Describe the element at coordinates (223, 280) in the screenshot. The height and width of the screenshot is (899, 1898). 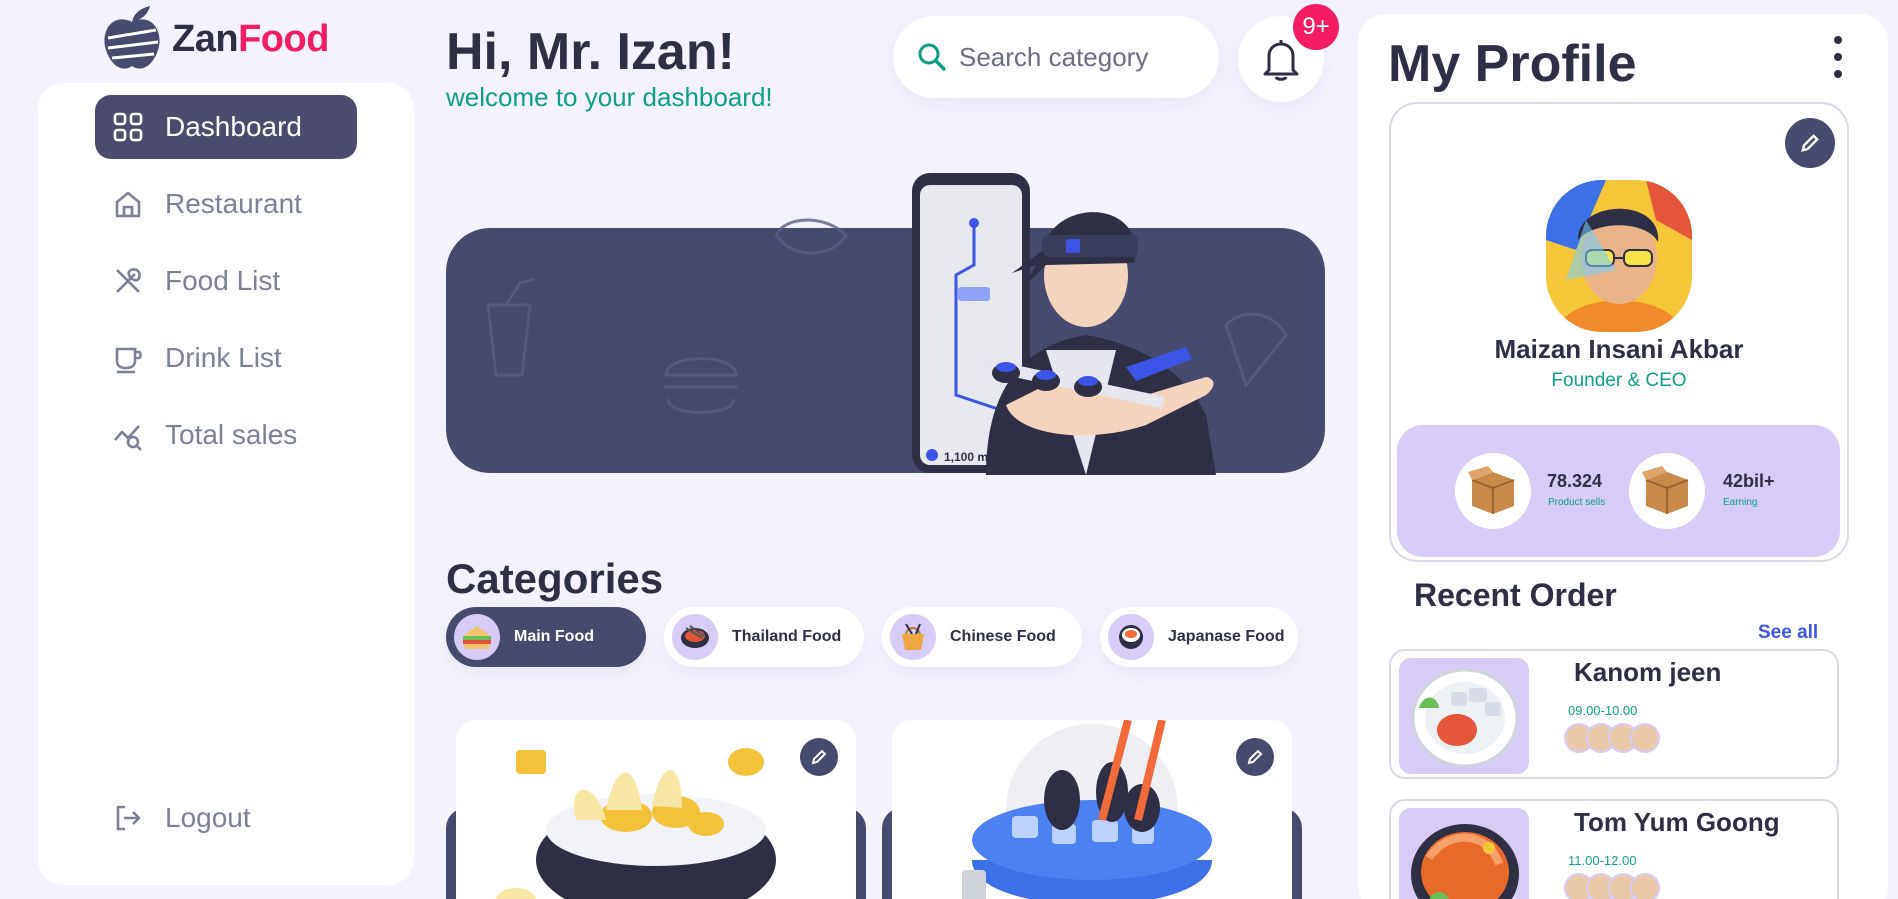
I see `sidebar-item-label: Food List` at that location.